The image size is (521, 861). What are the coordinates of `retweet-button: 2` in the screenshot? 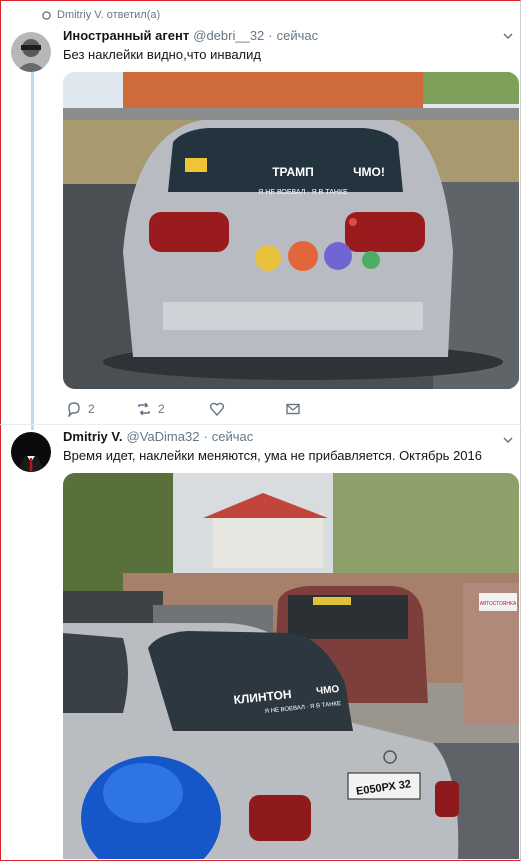 It's located at (172, 409).